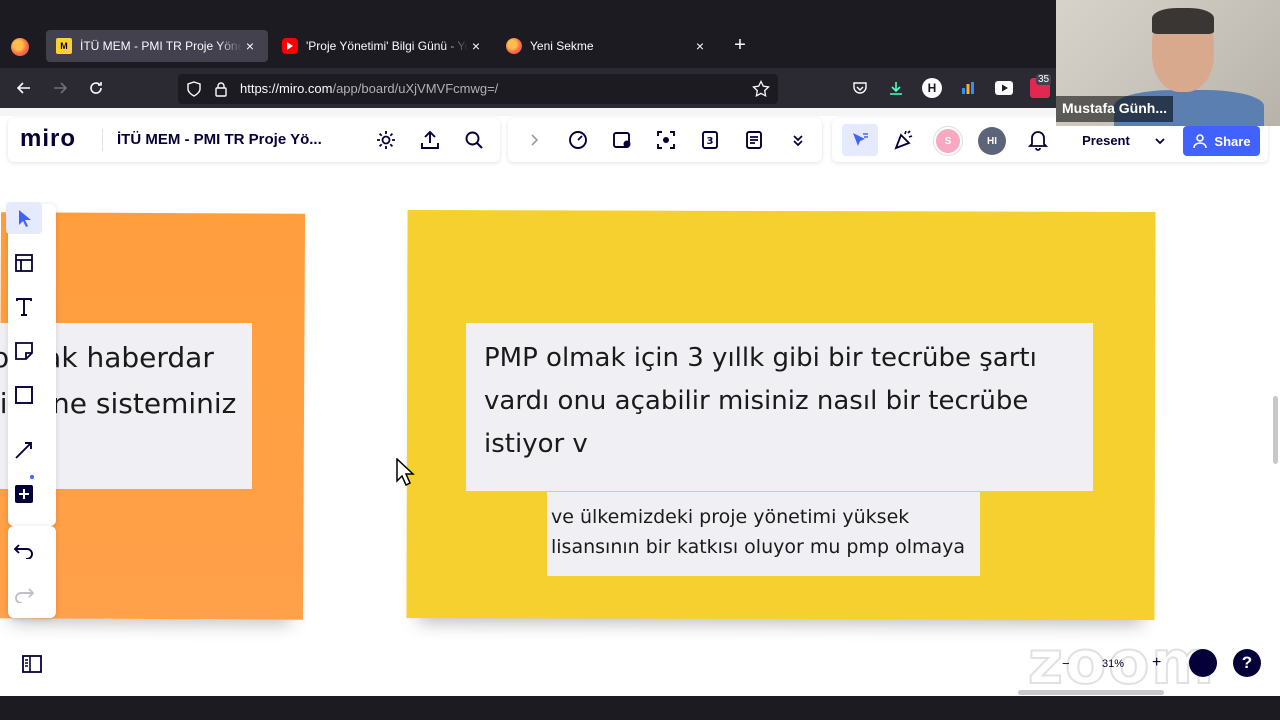 The width and height of the screenshot is (1280, 720). What do you see at coordinates (1275, 430) in the screenshot?
I see `vertical-scrollbar` at bounding box center [1275, 430].